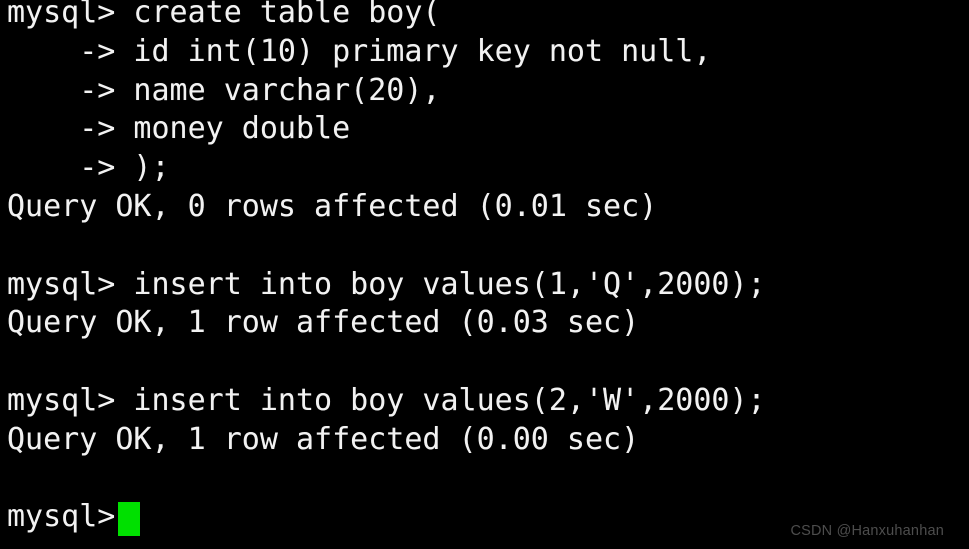 The width and height of the screenshot is (969, 549). What do you see at coordinates (332, 206) in the screenshot?
I see `terminal-line: Query OK, 0 rows affected (0.01 sec)` at bounding box center [332, 206].